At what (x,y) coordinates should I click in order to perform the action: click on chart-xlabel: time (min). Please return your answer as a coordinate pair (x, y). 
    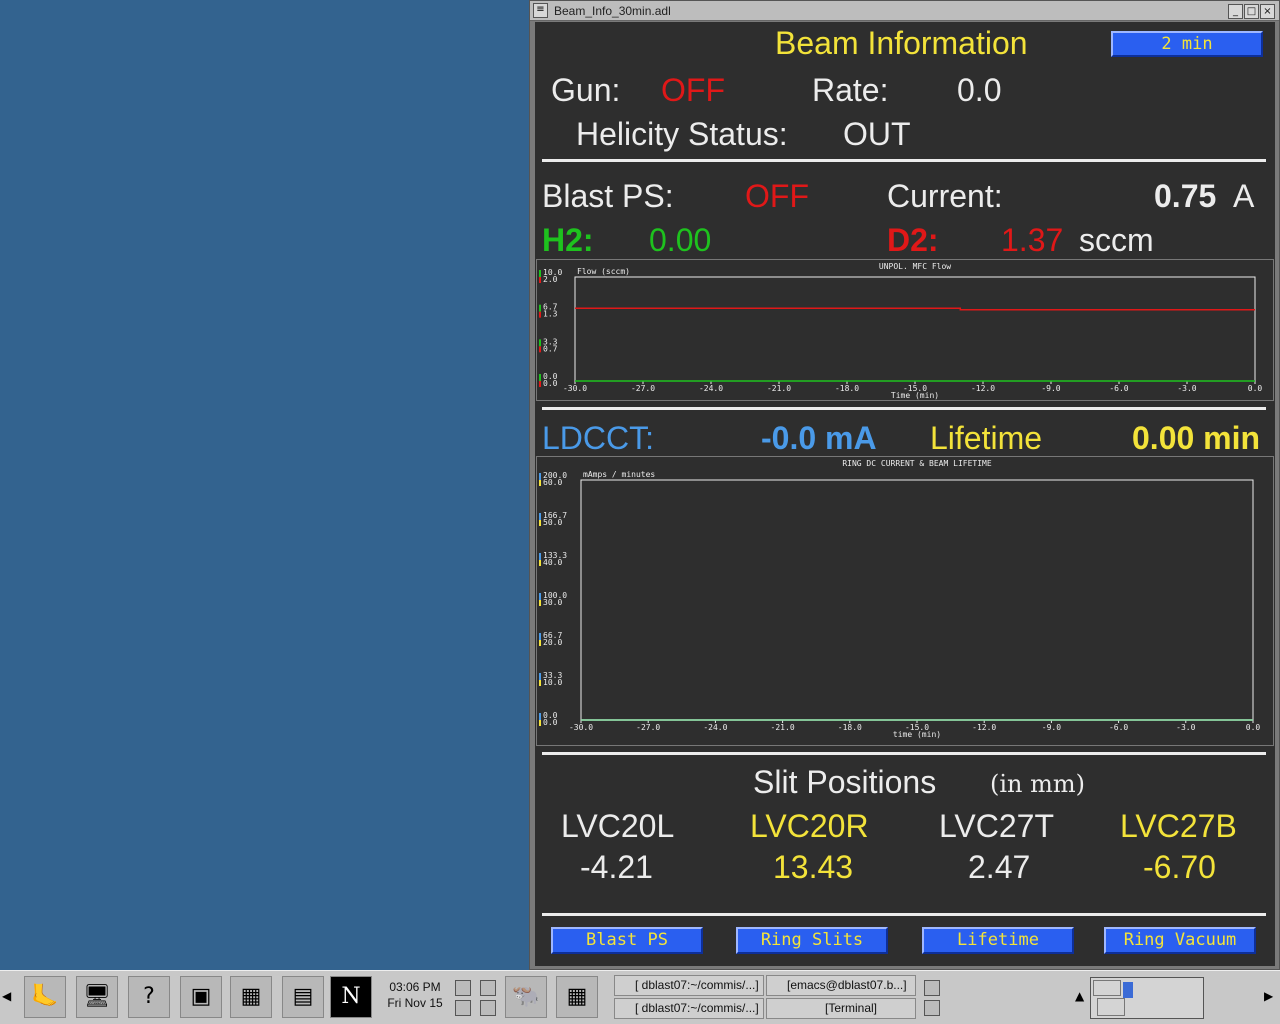
    Looking at the image, I should click on (917, 734).